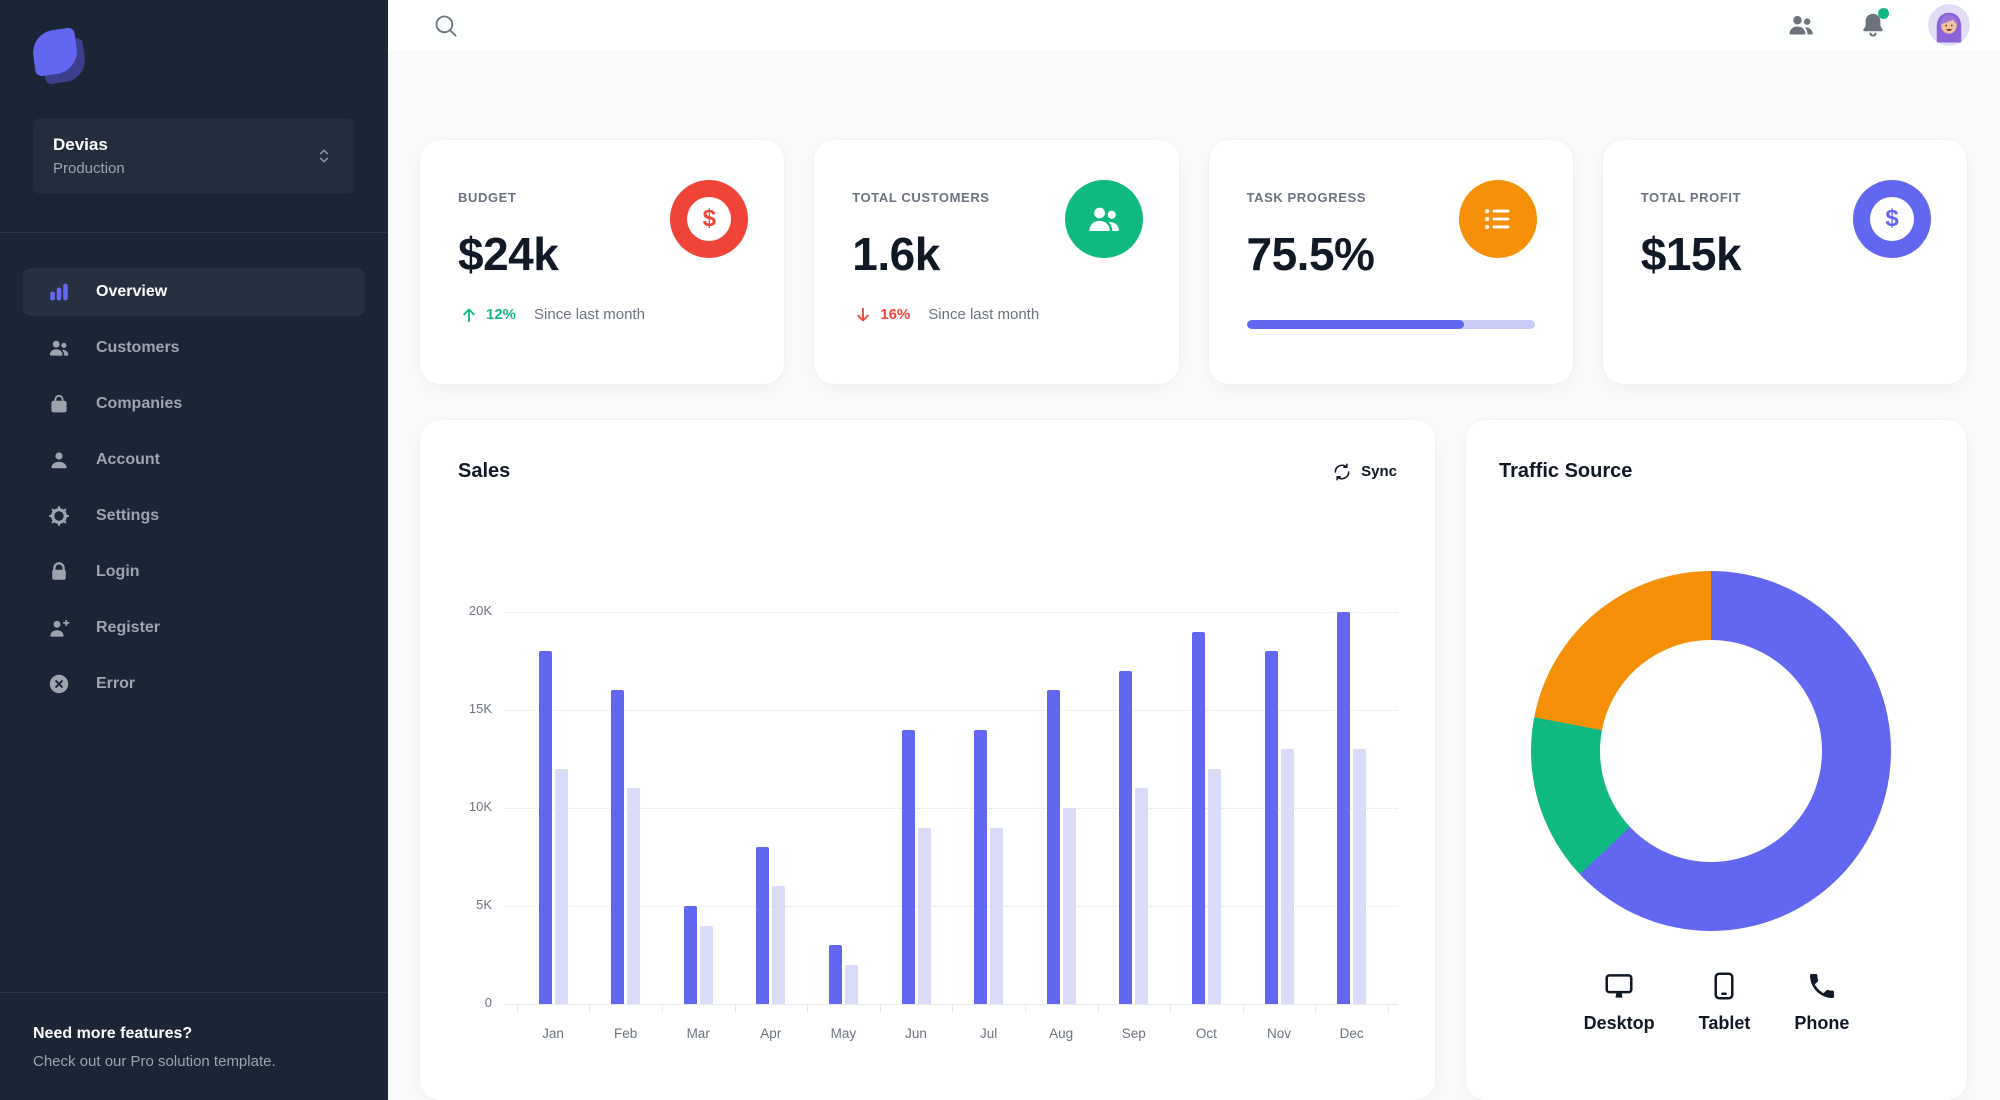 The width and height of the screenshot is (2000, 1100). I want to click on workspace-text: Devias Production, so click(183, 156).